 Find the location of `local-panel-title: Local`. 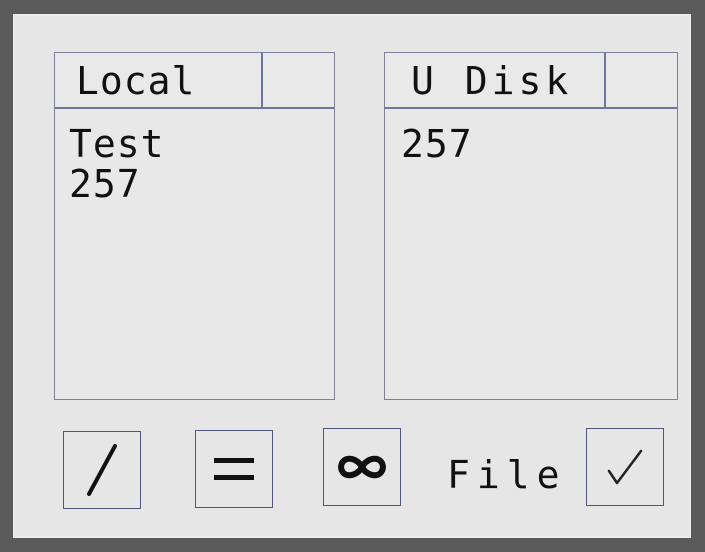

local-panel-title: Local is located at coordinates (136, 81).